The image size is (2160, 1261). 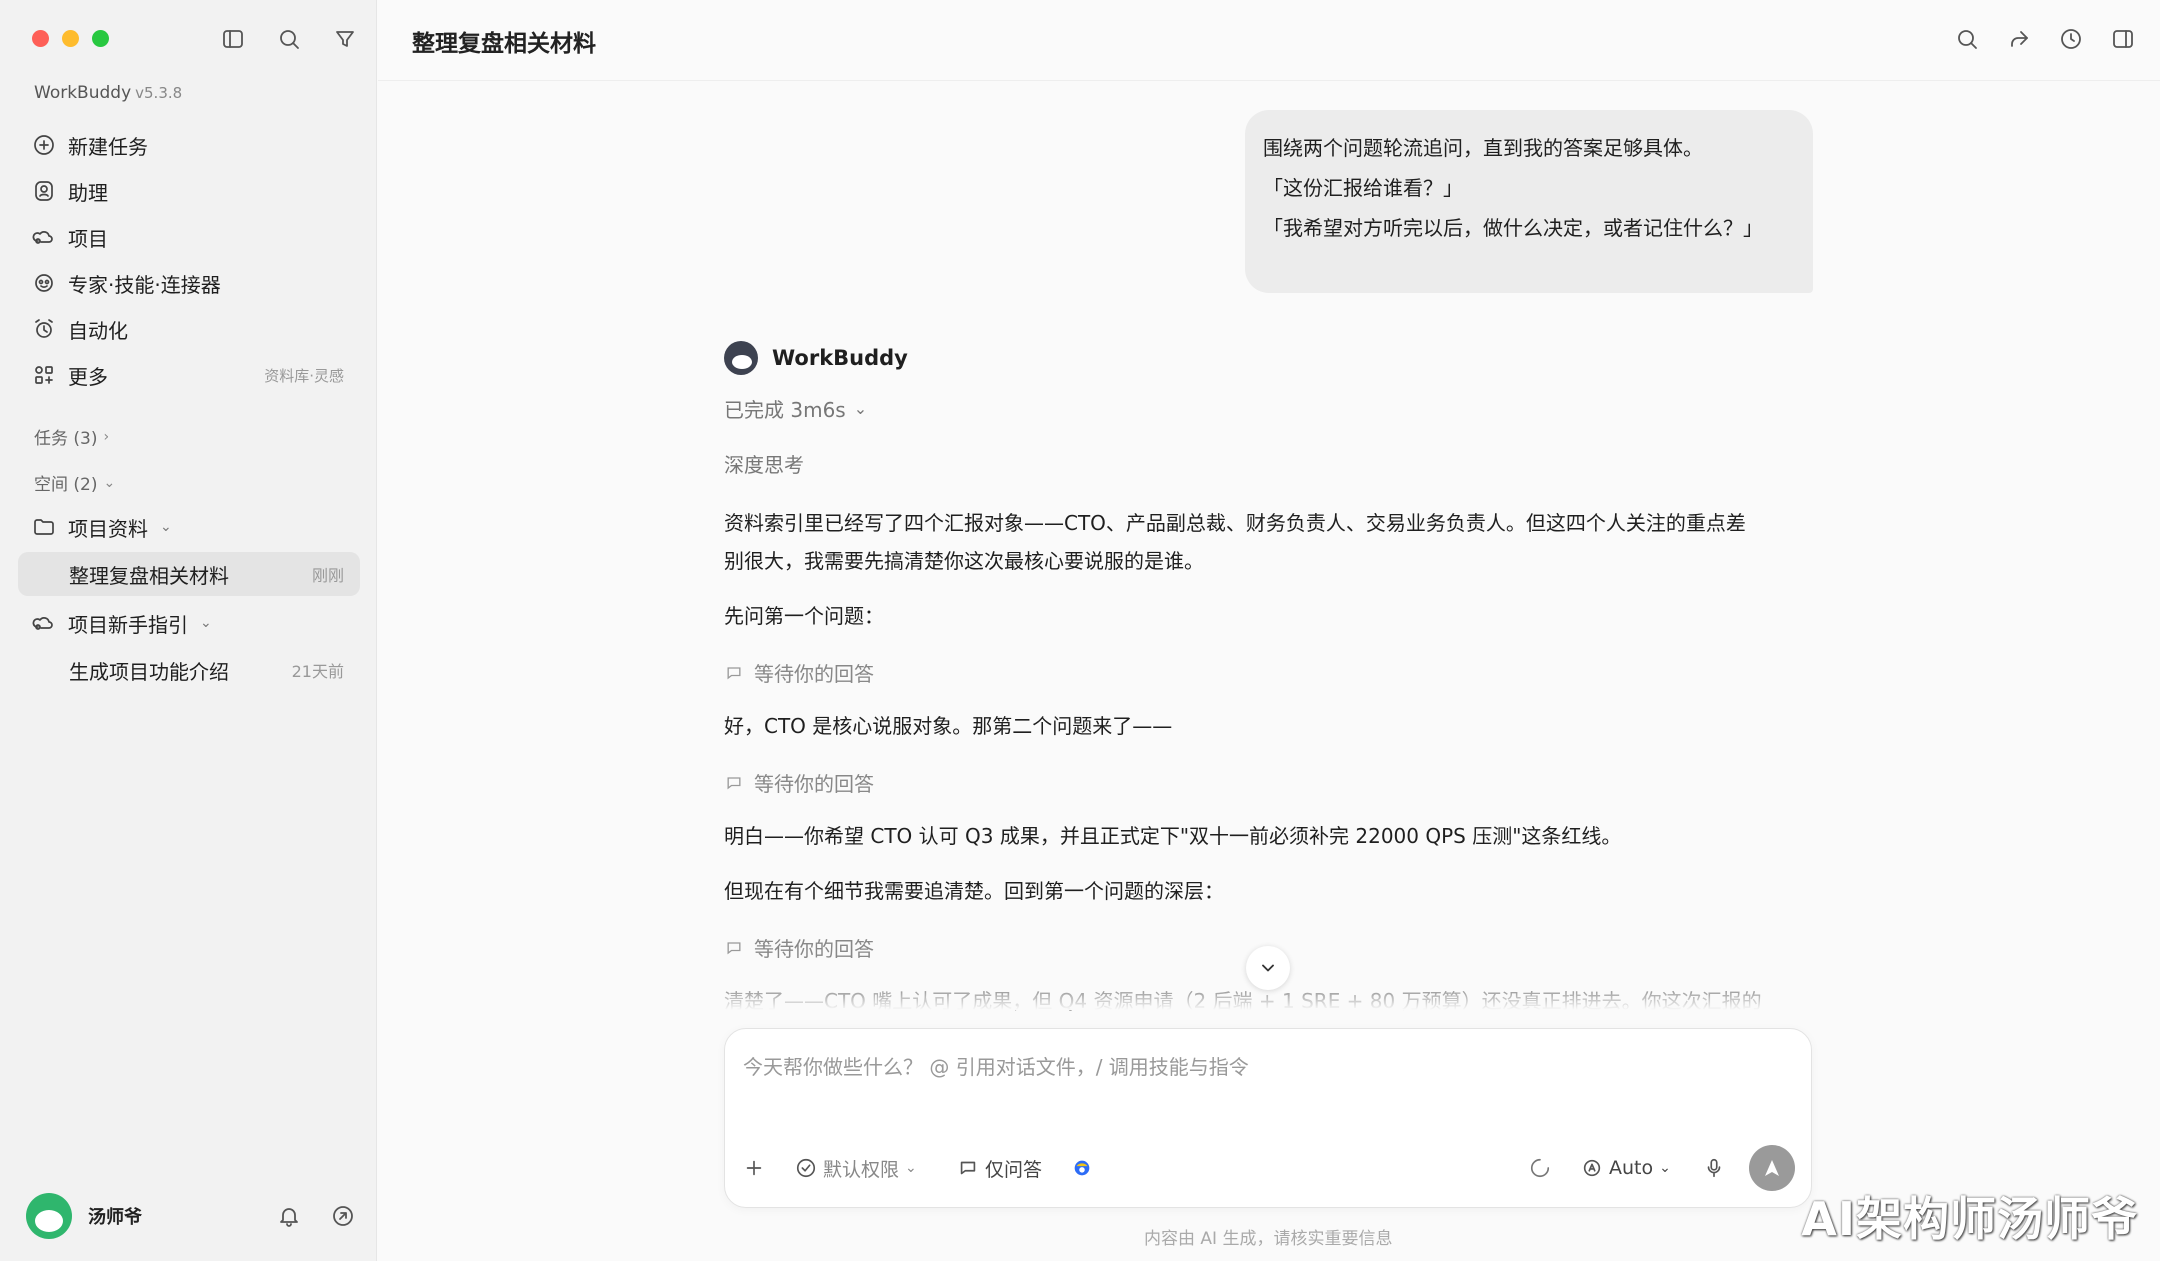 I want to click on tree-task-active: 整理复盘相关材料 刚刚, so click(x=189, y=574).